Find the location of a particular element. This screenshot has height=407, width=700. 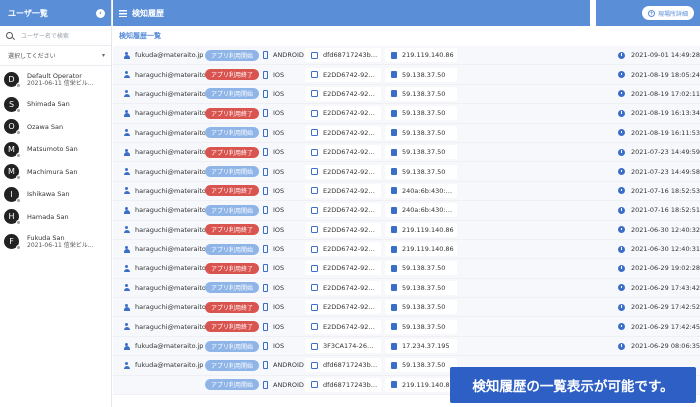

user-item: S Shimada San is located at coordinates (55, 104).